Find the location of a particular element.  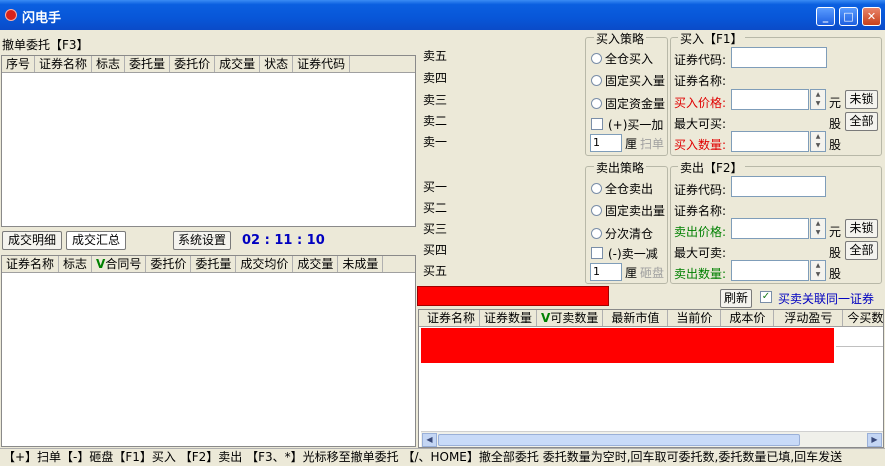

col-code: 证券代码 is located at coordinates (322, 64).